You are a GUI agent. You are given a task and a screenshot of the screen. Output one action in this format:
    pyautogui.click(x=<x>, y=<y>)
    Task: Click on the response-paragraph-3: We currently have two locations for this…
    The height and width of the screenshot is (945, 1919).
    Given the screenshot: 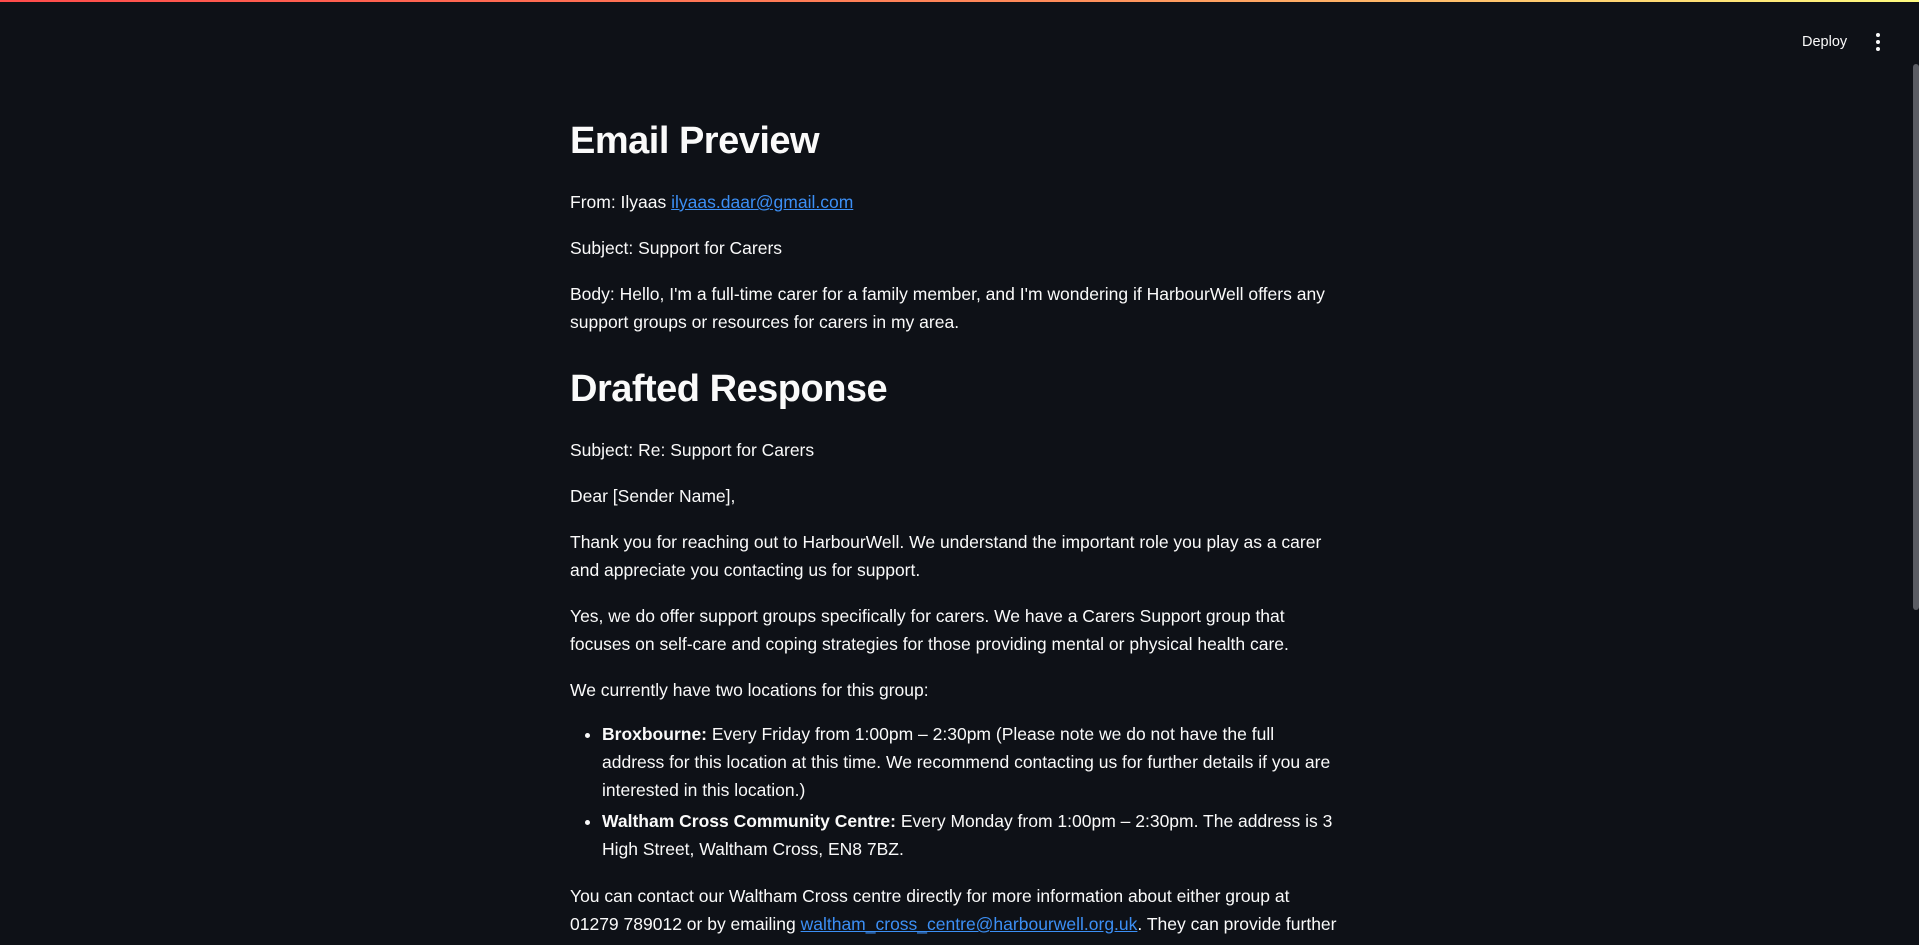 What is the action you would take?
    pyautogui.click(x=749, y=690)
    